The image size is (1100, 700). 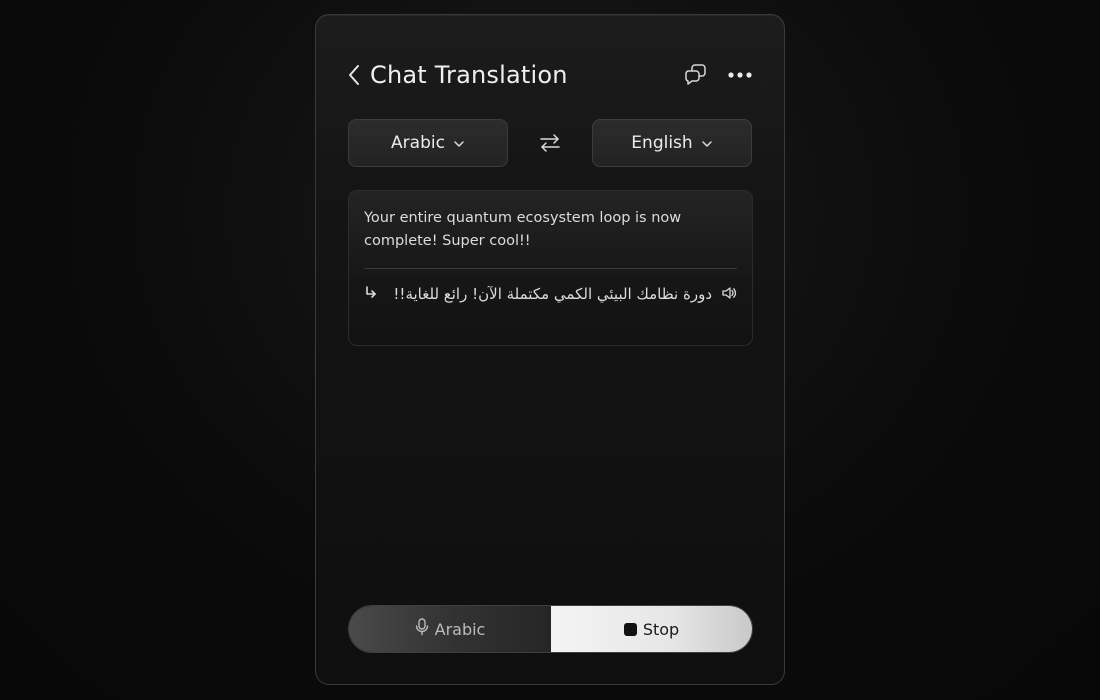 I want to click on back-button: Chat Translation, so click(x=458, y=75).